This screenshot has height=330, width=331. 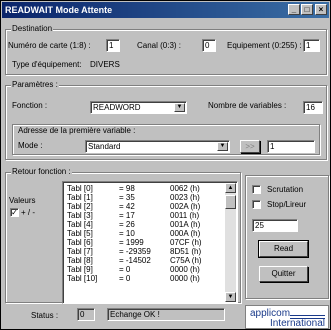 What do you see at coordinates (127, 206) in the screenshot?
I see `row-decimal: = 42` at bounding box center [127, 206].